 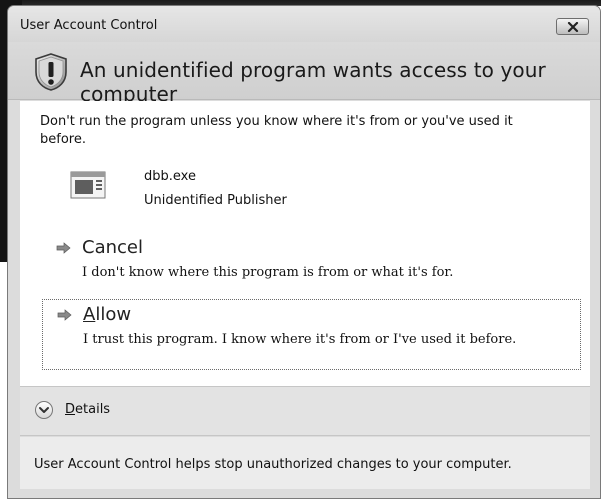 What do you see at coordinates (215, 200) in the screenshot?
I see `program-publisher: Unidentified Publisher` at bounding box center [215, 200].